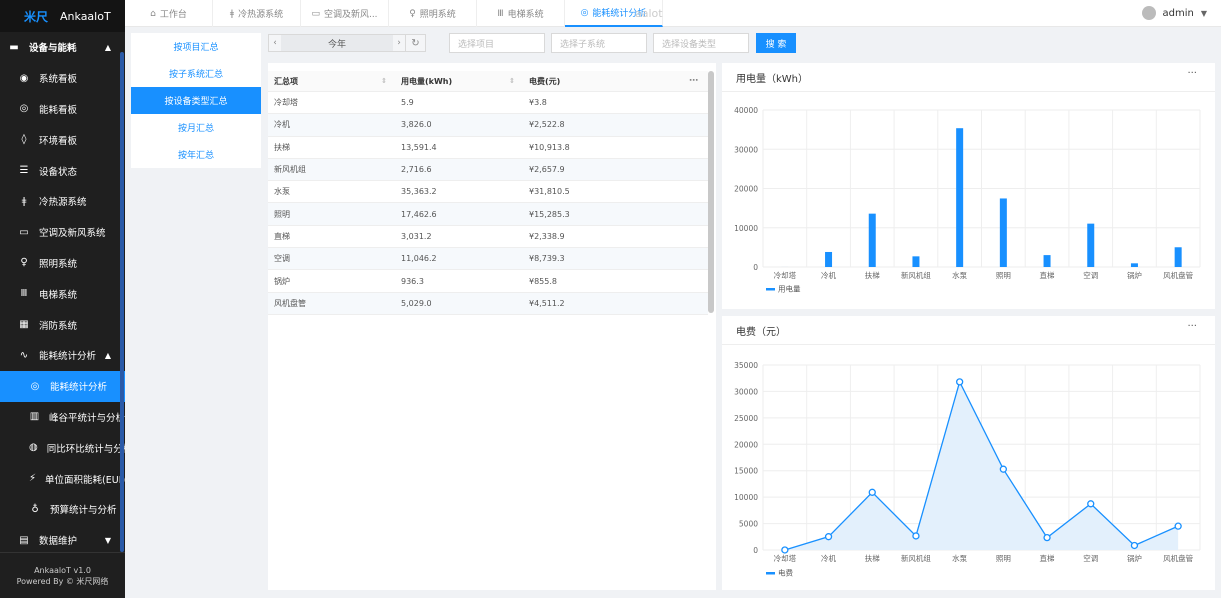 The image size is (1221, 598). I want to click on column-header-cost: 电费(元) ⋯, so click(615, 81).